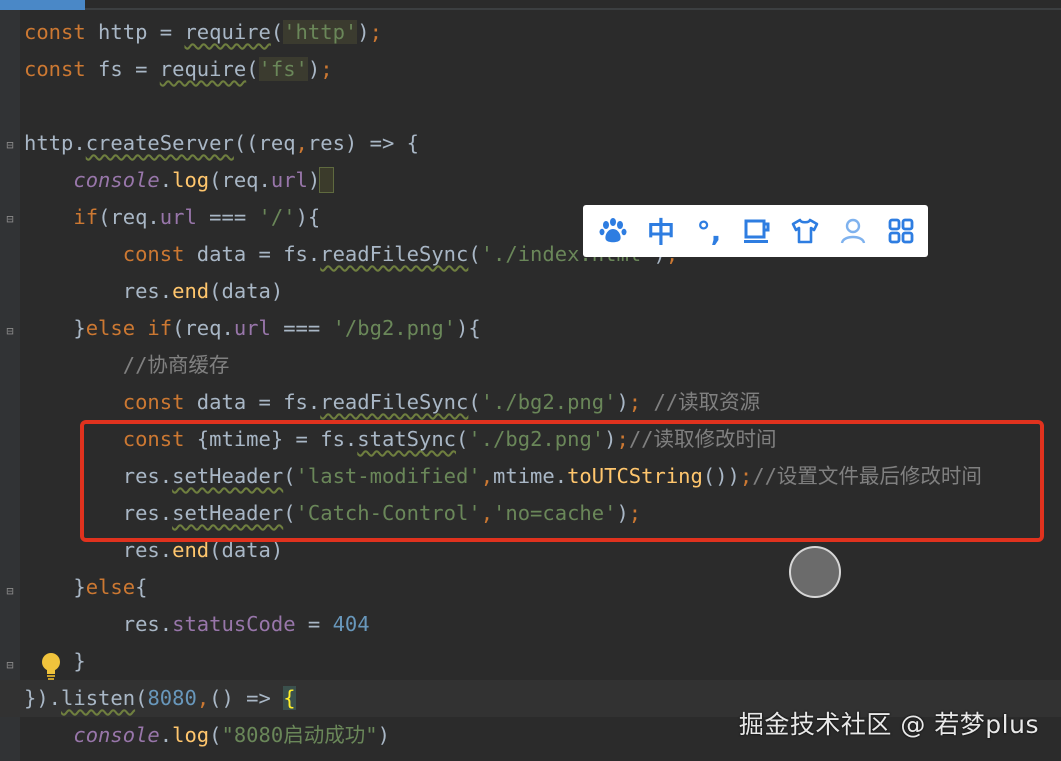 The height and width of the screenshot is (761, 1061). I want to click on code-token: 'fs', so click(283, 69).